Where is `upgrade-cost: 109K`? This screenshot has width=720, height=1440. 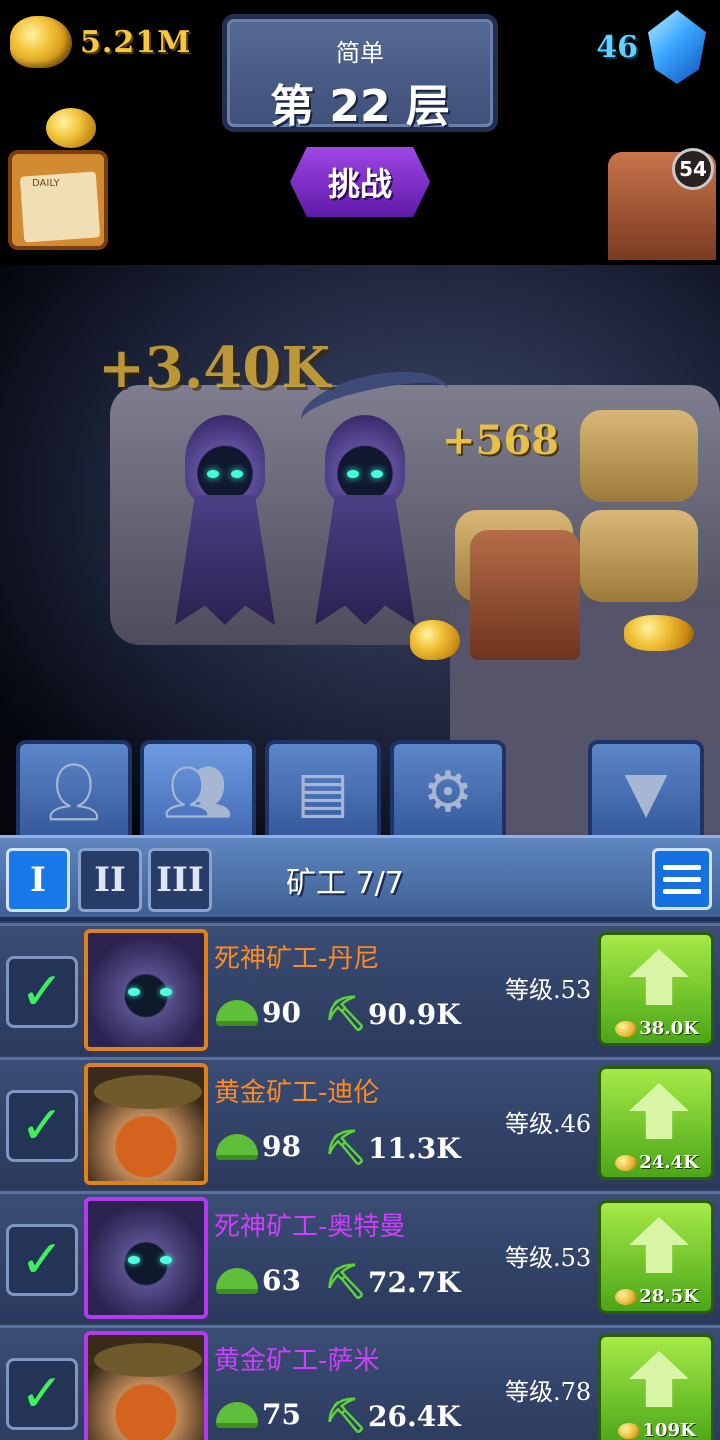
upgrade-cost: 109K is located at coordinates (669, 1430).